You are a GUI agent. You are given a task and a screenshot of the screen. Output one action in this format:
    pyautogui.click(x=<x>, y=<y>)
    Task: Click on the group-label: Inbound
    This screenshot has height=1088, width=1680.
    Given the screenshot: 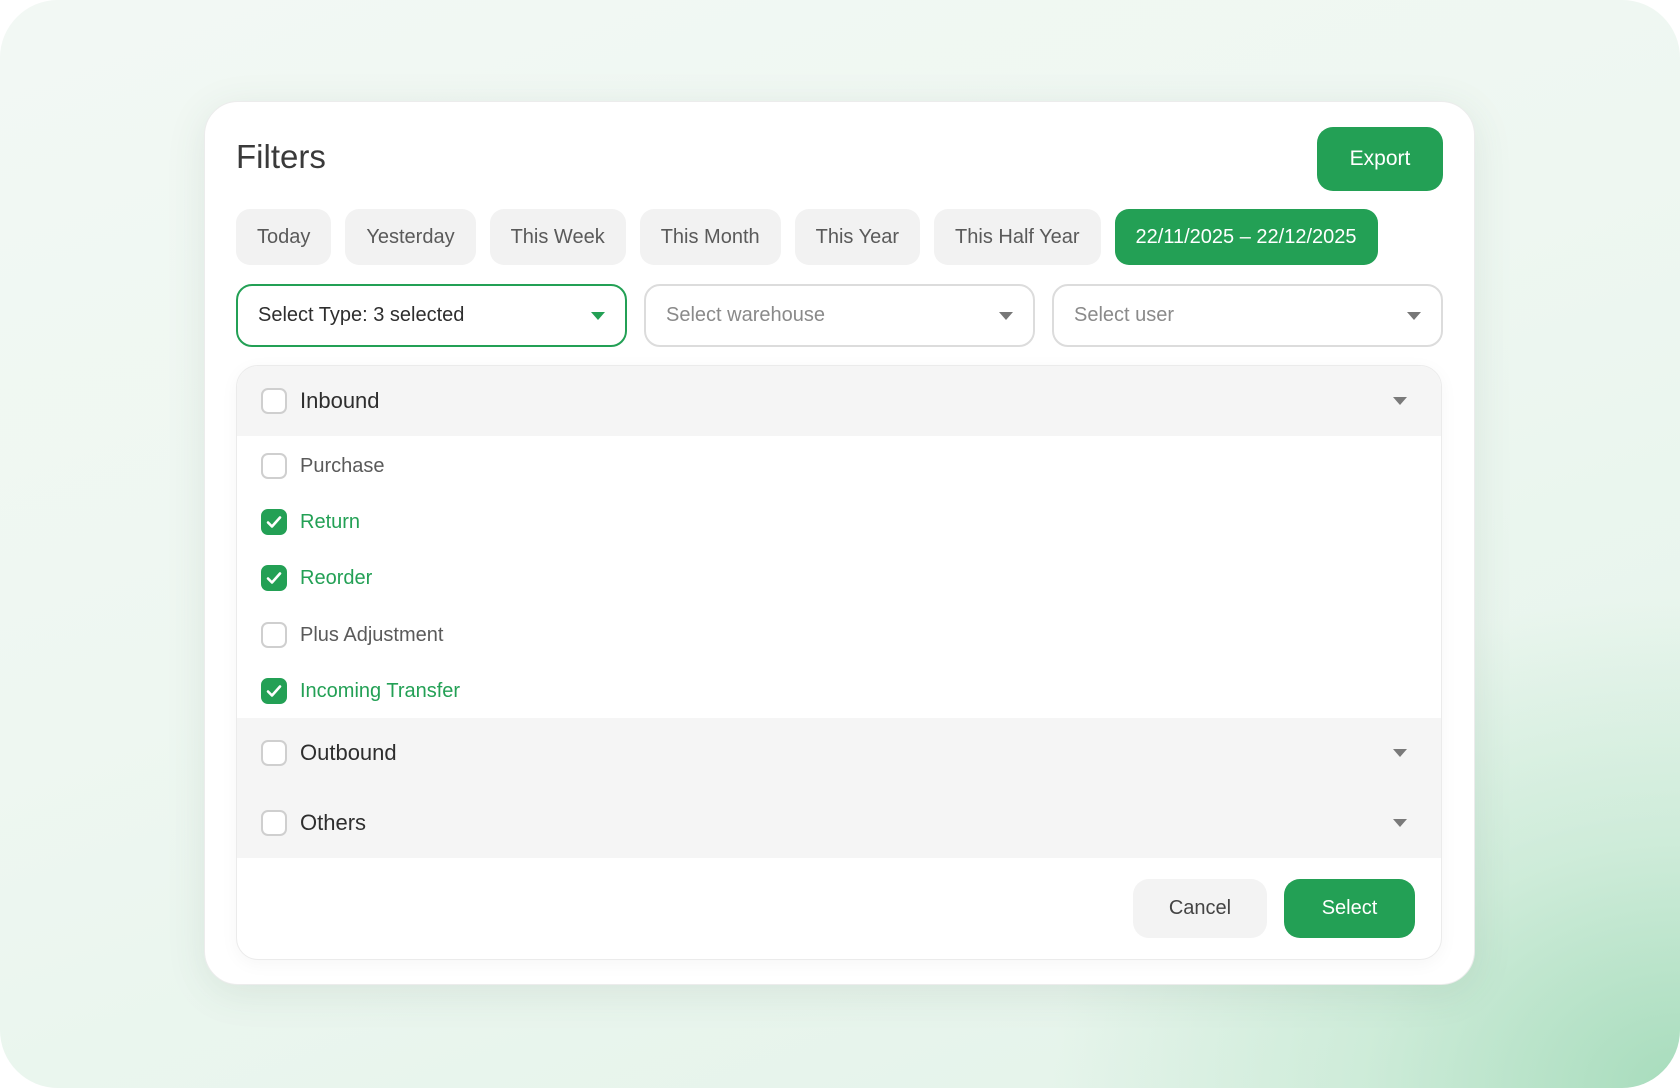 What is the action you would take?
    pyautogui.click(x=340, y=400)
    